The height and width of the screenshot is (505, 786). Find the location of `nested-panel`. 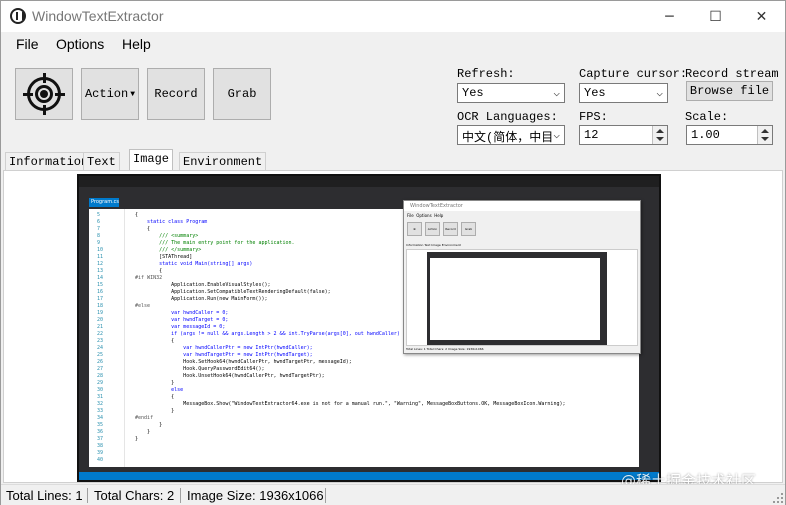

nested-panel is located at coordinates (522, 297).